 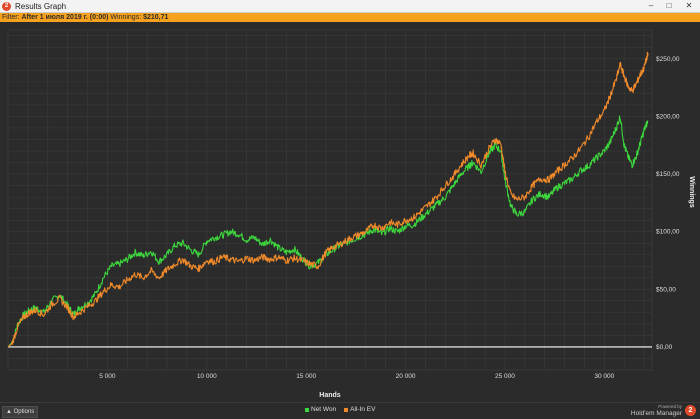 What do you see at coordinates (11, 17) in the screenshot?
I see `filter-label: Filter:` at bounding box center [11, 17].